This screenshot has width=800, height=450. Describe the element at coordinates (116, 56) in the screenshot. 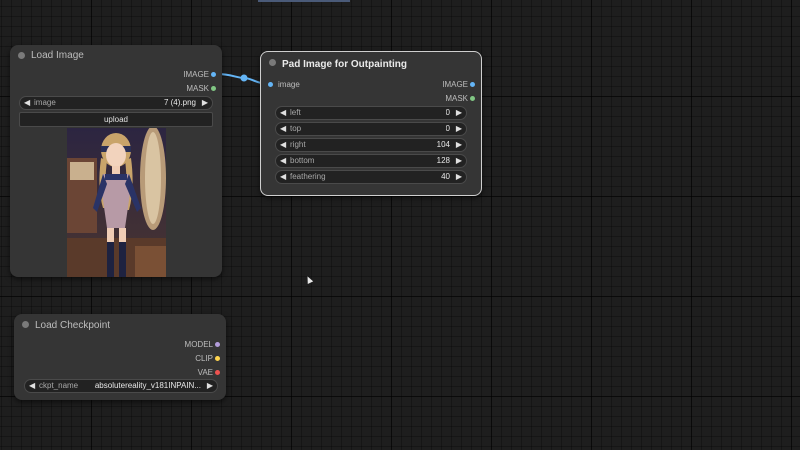

I see `node-header: Load Image` at that location.